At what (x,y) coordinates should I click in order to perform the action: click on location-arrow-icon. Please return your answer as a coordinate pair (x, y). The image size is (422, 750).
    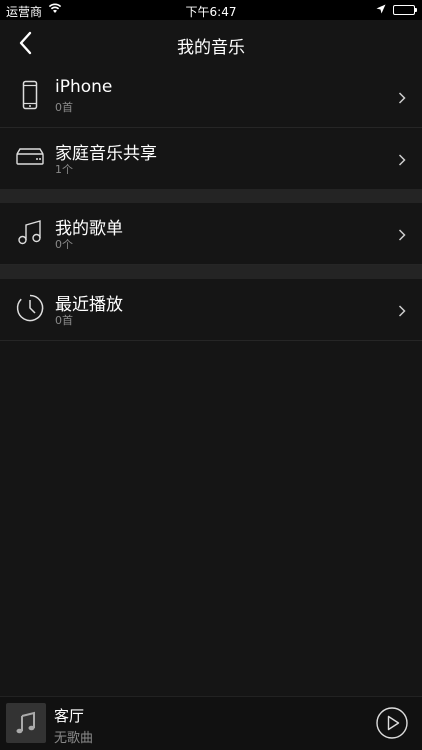
    Looking at the image, I should click on (381, 10).